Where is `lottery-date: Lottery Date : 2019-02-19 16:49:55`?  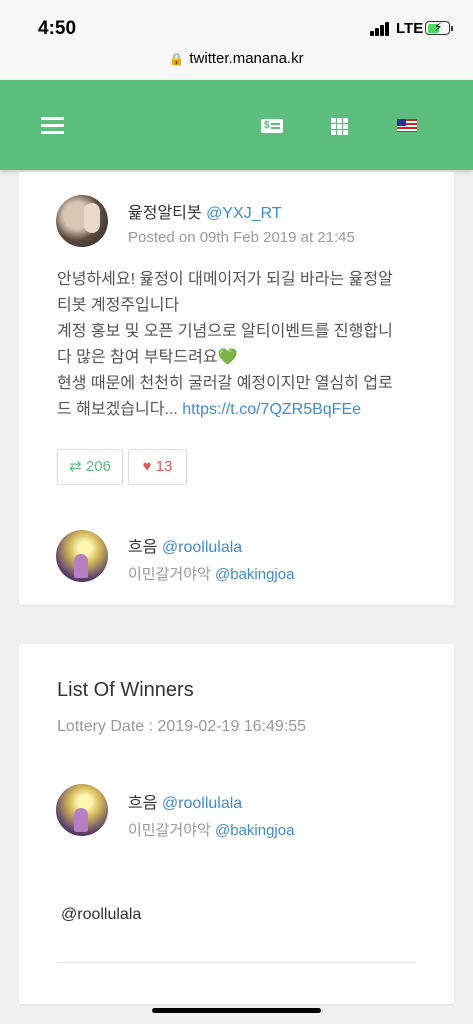
lottery-date: Lottery Date : 2019-02-19 16:49:55 is located at coordinates (182, 726).